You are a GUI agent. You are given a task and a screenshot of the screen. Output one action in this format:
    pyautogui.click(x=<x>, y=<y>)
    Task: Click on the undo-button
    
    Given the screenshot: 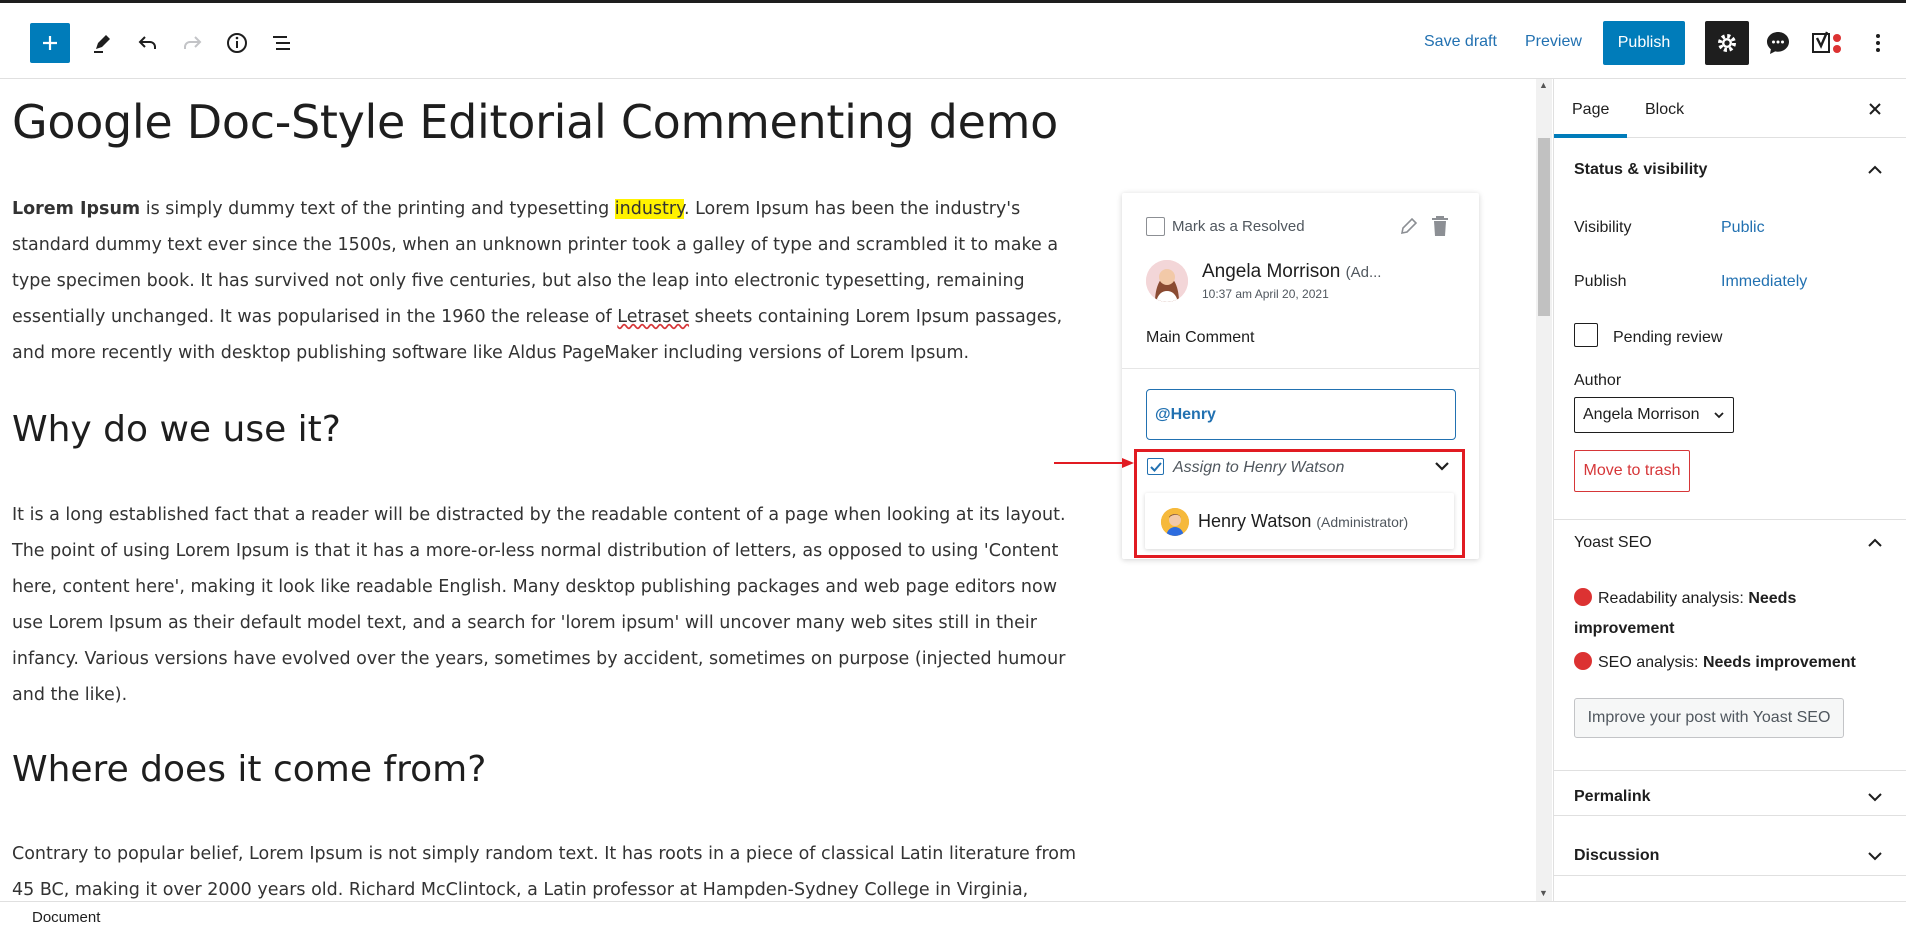 What is the action you would take?
    pyautogui.click(x=148, y=43)
    